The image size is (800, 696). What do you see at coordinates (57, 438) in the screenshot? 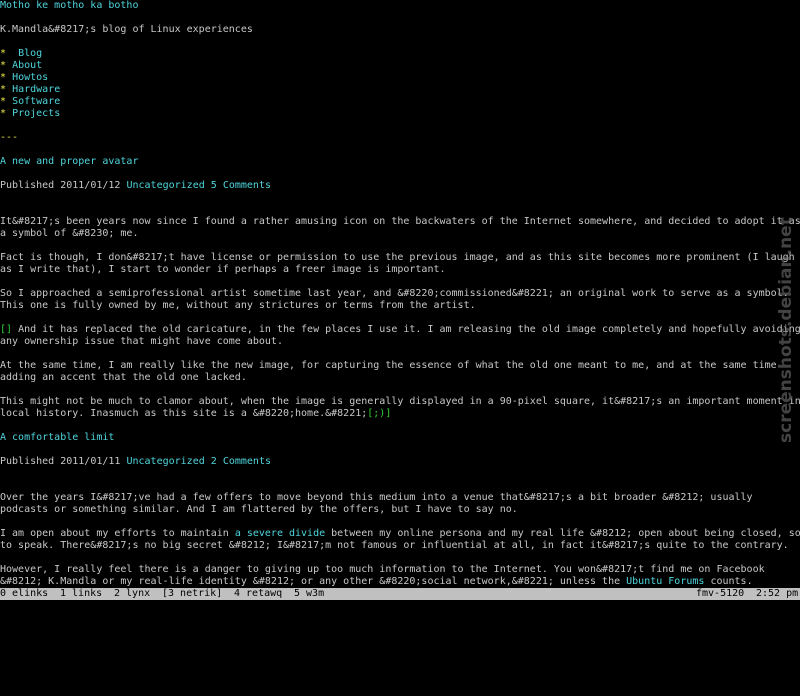
I see `post-title: A comfortable limit` at bounding box center [57, 438].